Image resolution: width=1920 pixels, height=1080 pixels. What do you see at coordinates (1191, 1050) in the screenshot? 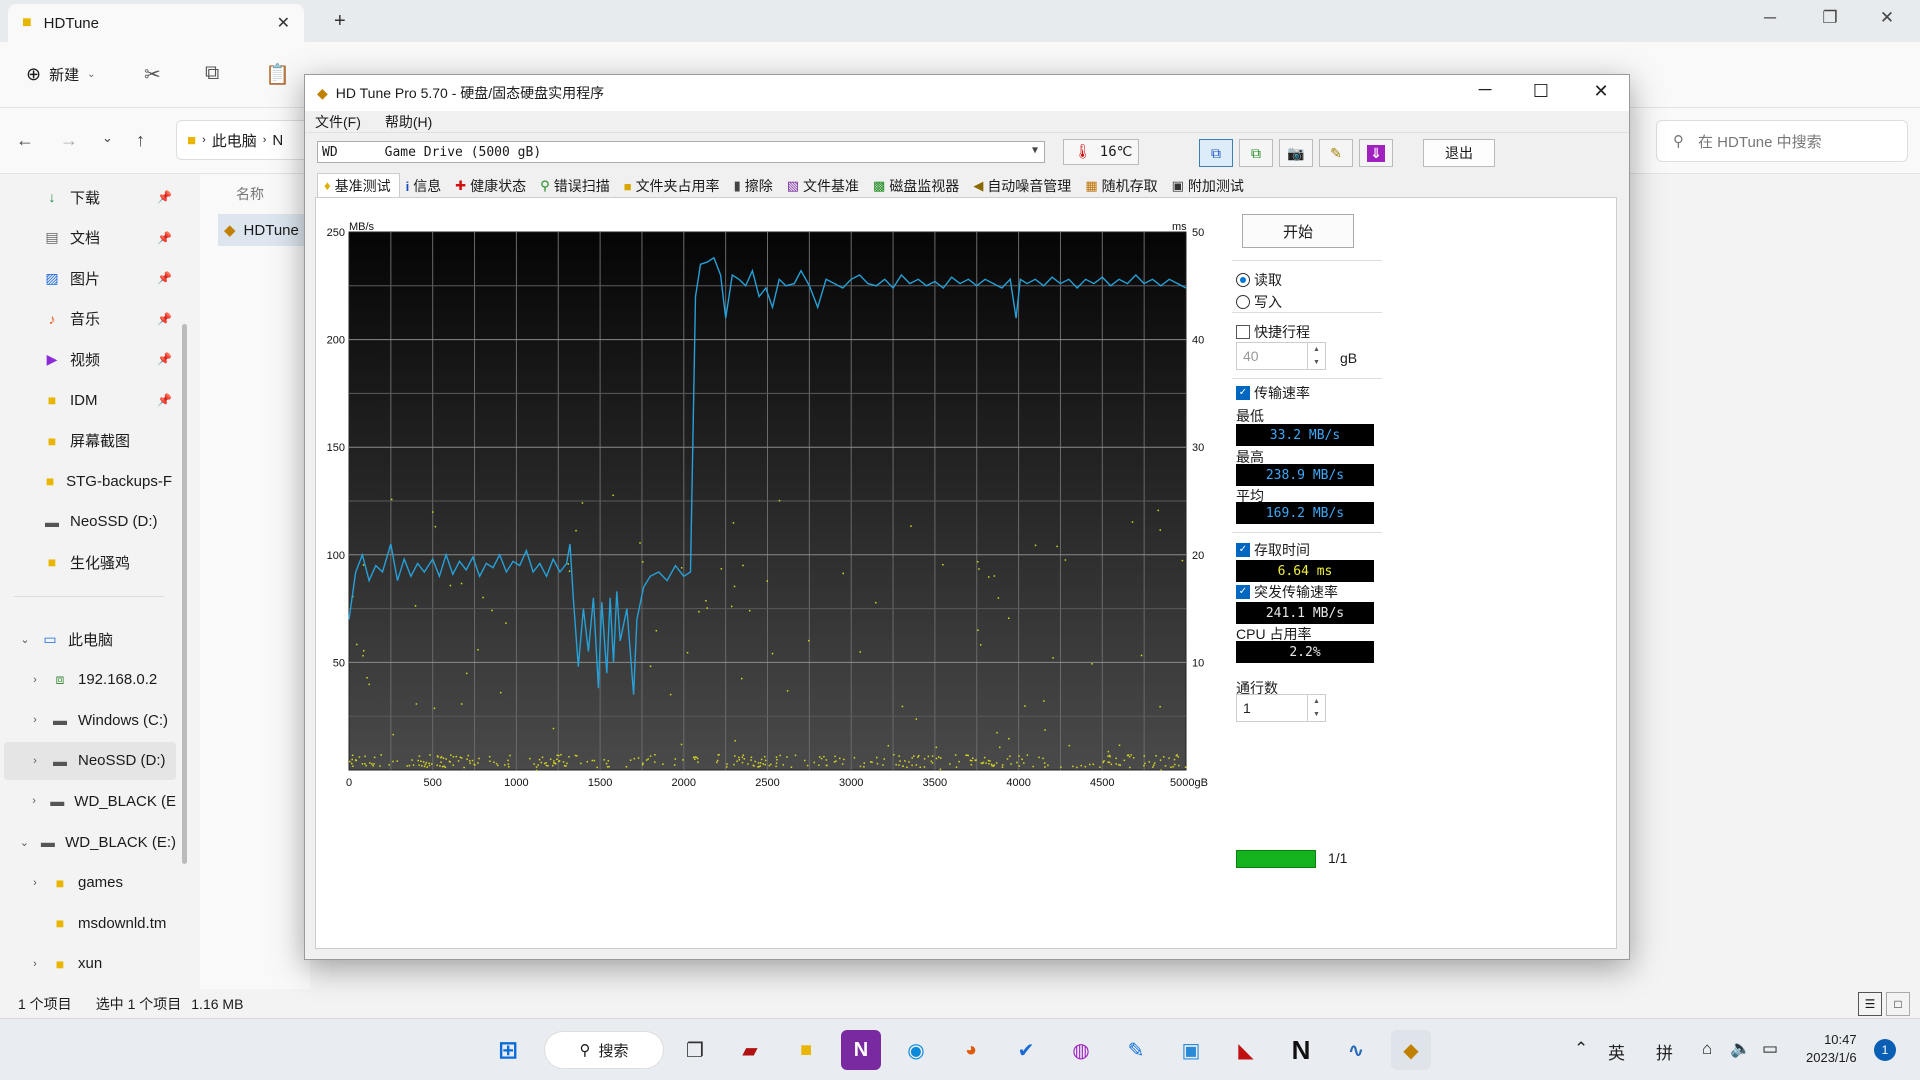
I see `remote-desktop-icon: ▣` at bounding box center [1191, 1050].